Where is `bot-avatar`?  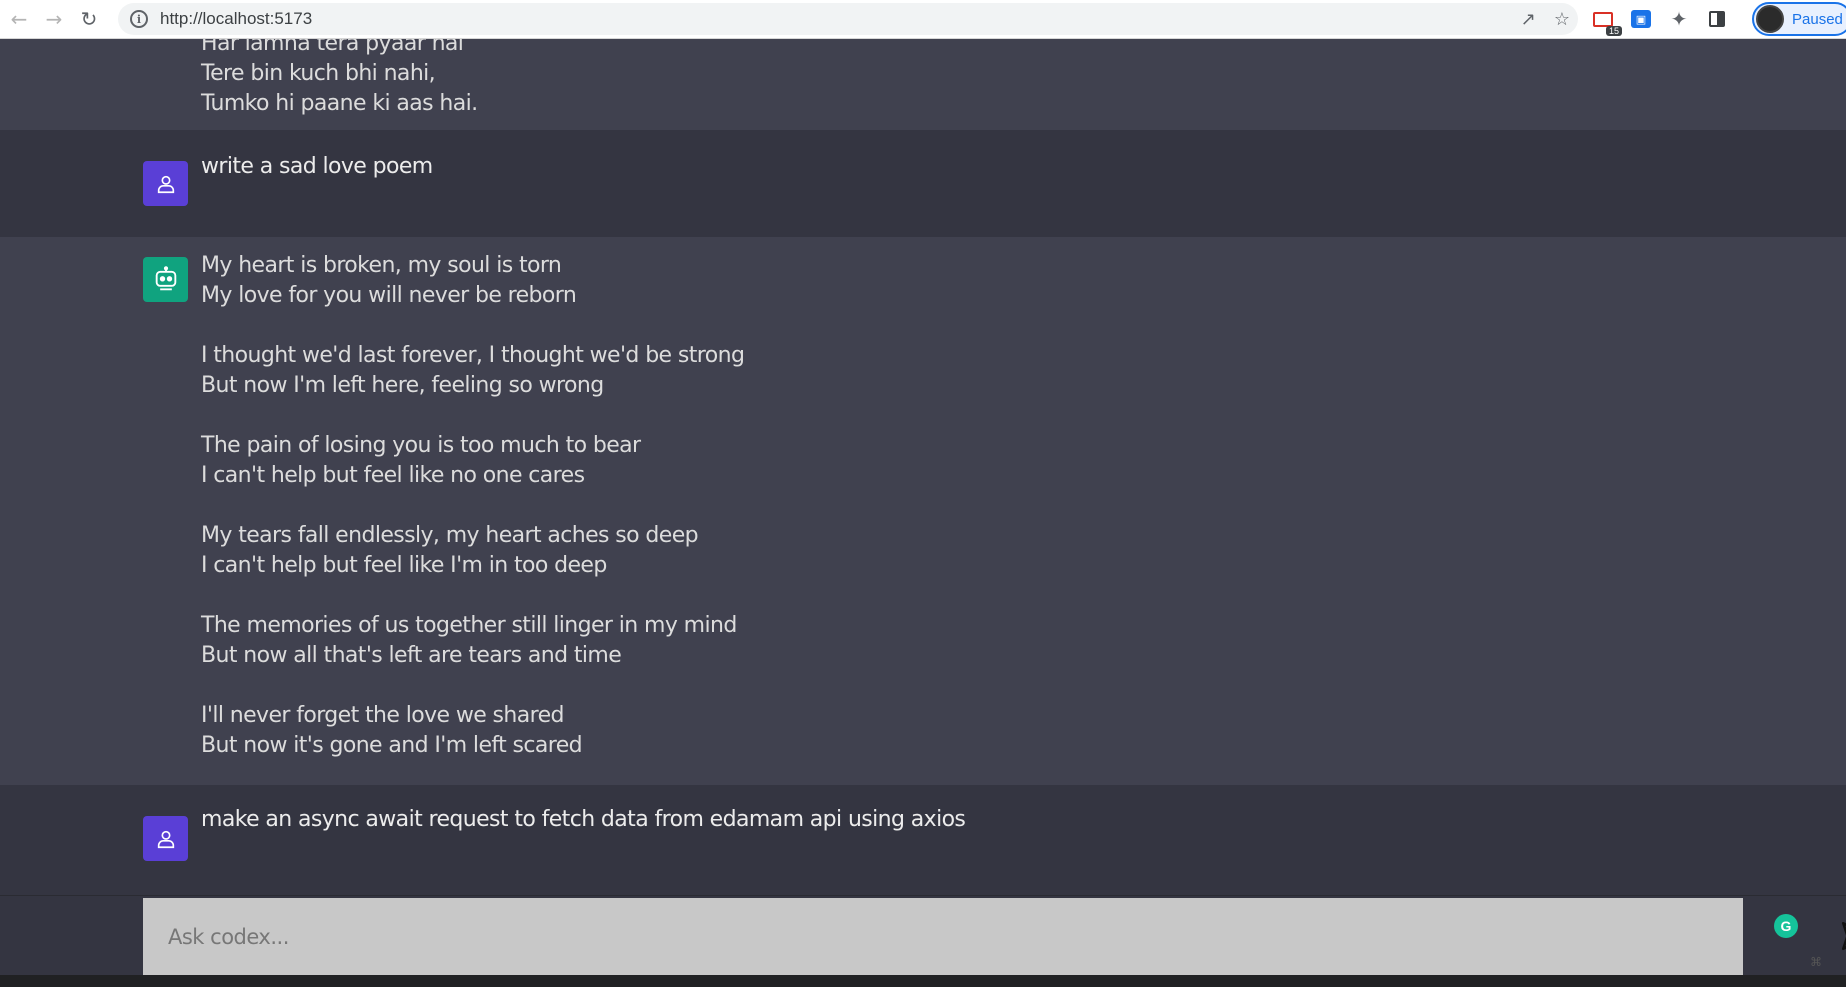
bot-avatar is located at coordinates (165, 279).